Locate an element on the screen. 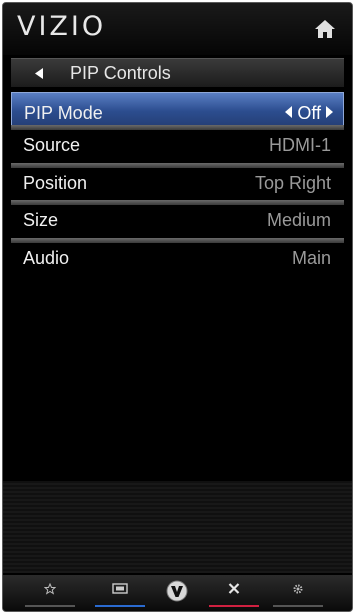  header: VIZIO is located at coordinates (177, 29).